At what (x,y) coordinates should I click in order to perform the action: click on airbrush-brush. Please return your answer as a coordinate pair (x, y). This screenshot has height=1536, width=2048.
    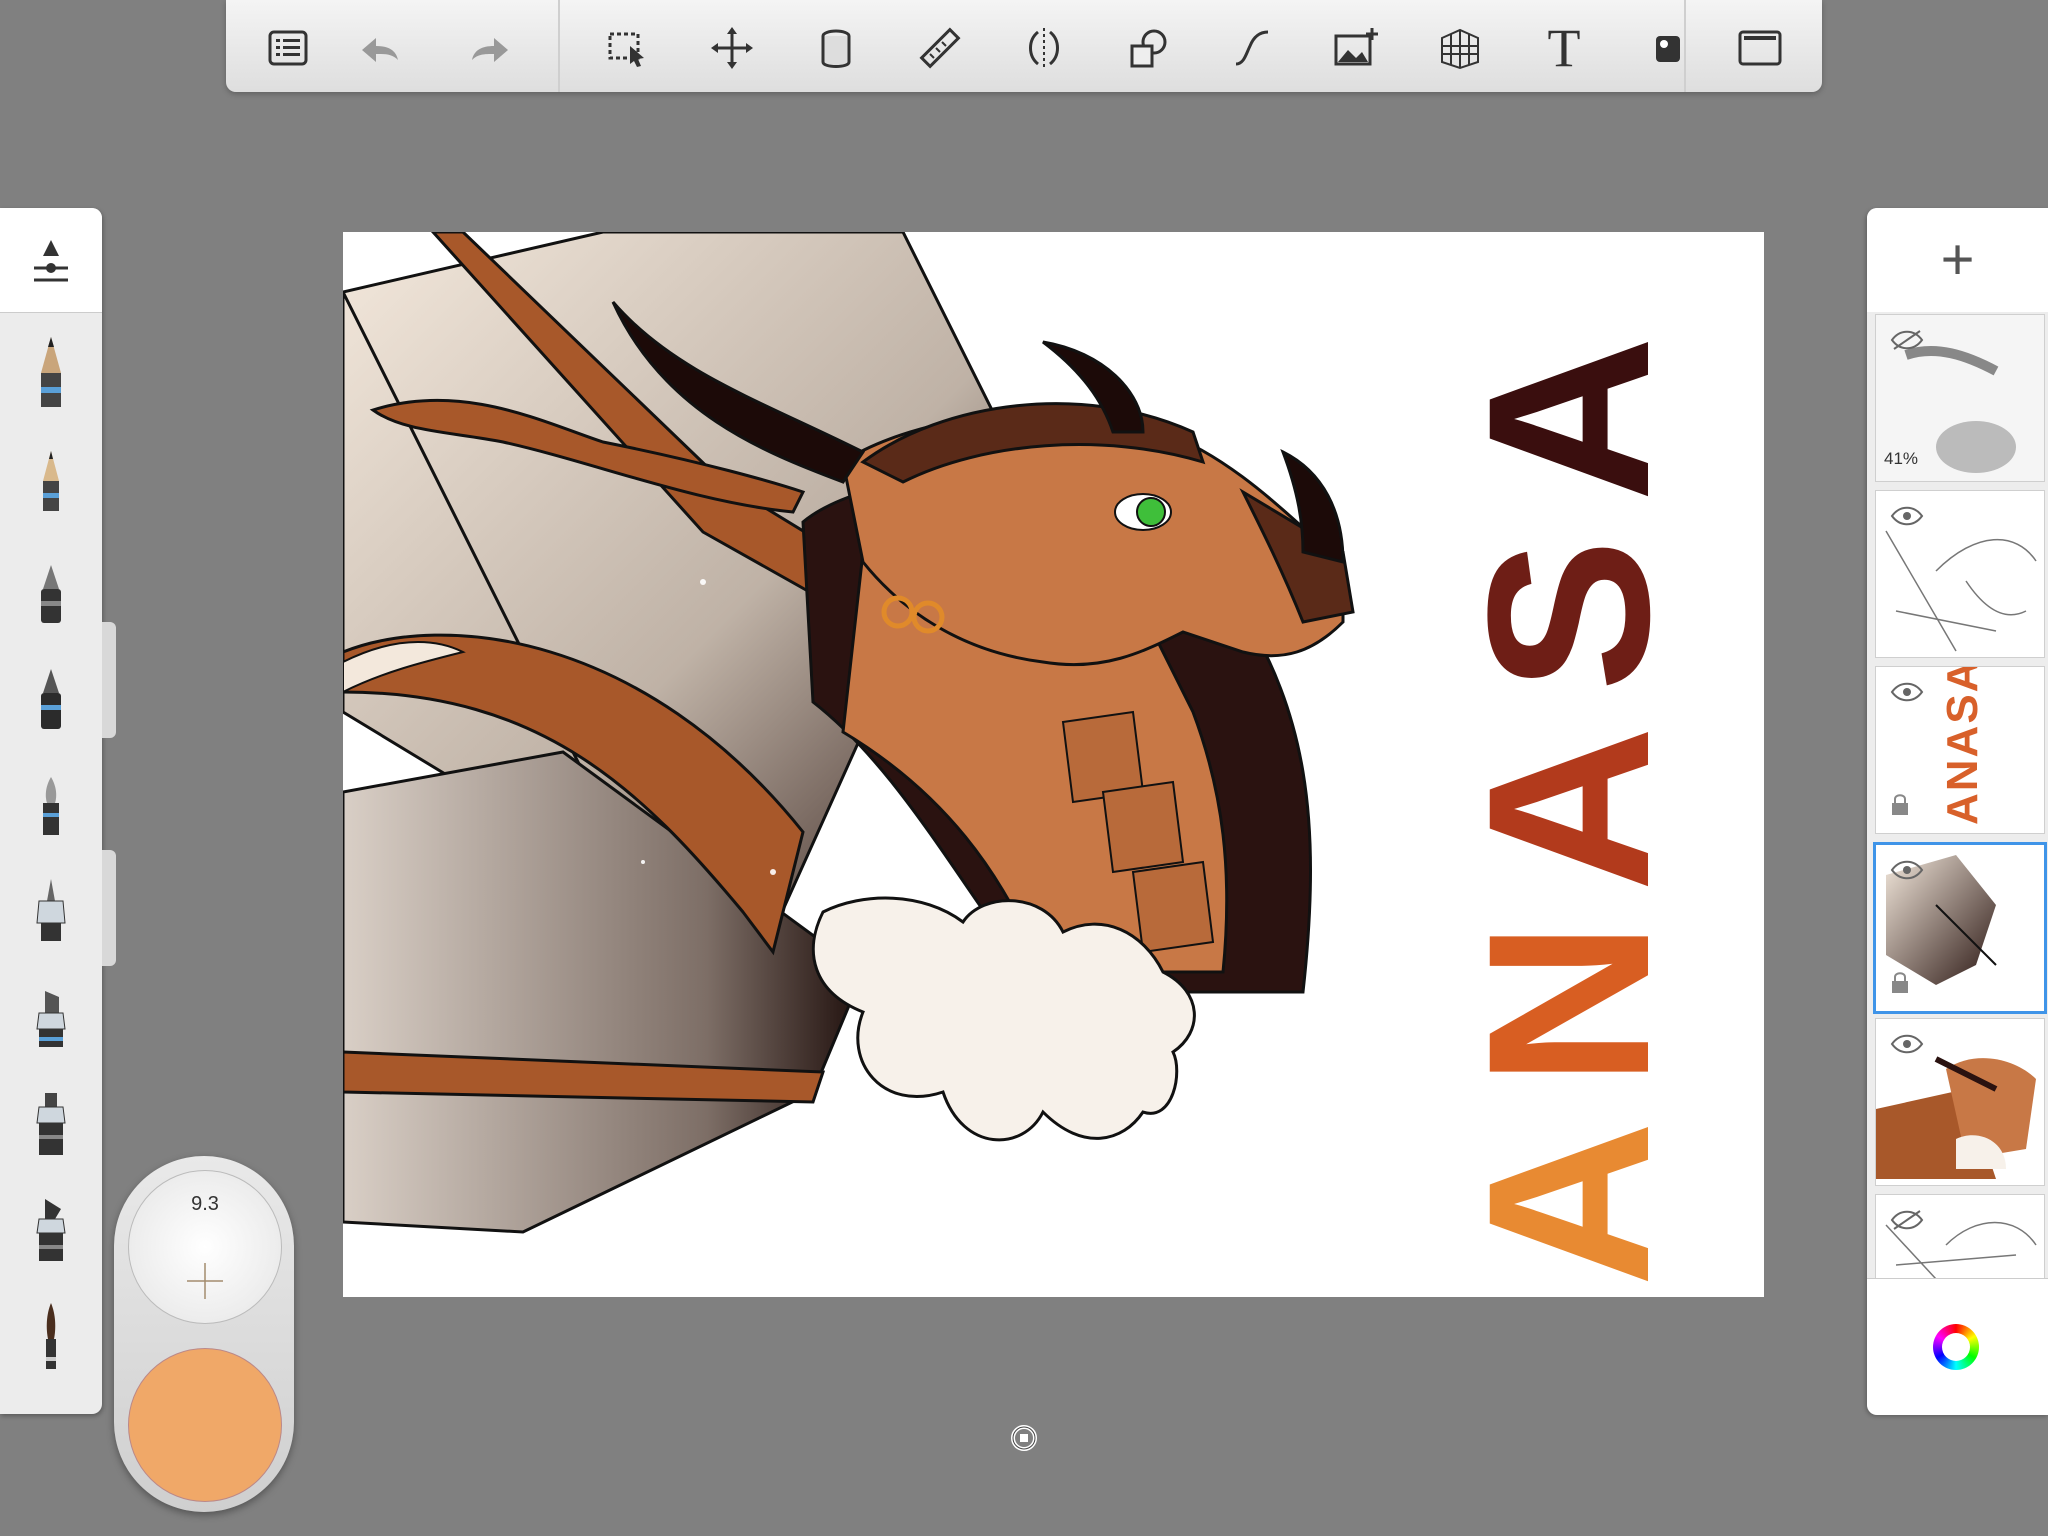
    Looking at the image, I should click on (51, 911).